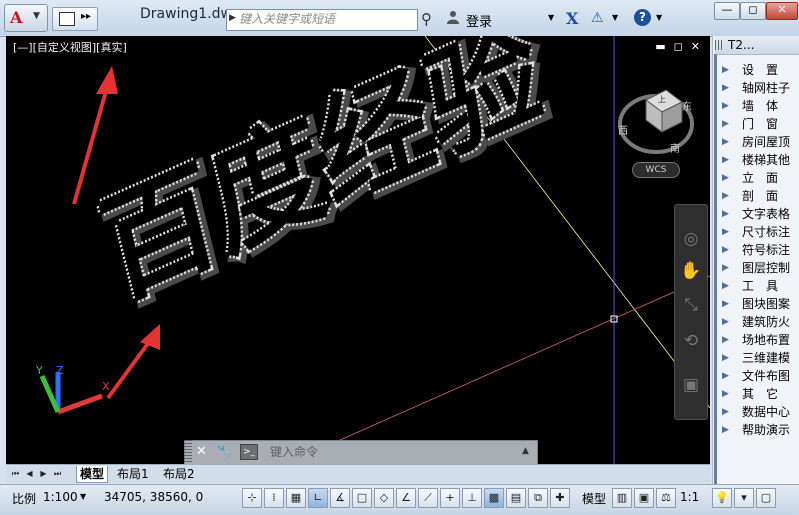  Describe the element at coordinates (642, 17) in the screenshot. I see `help-icon: ?` at that location.